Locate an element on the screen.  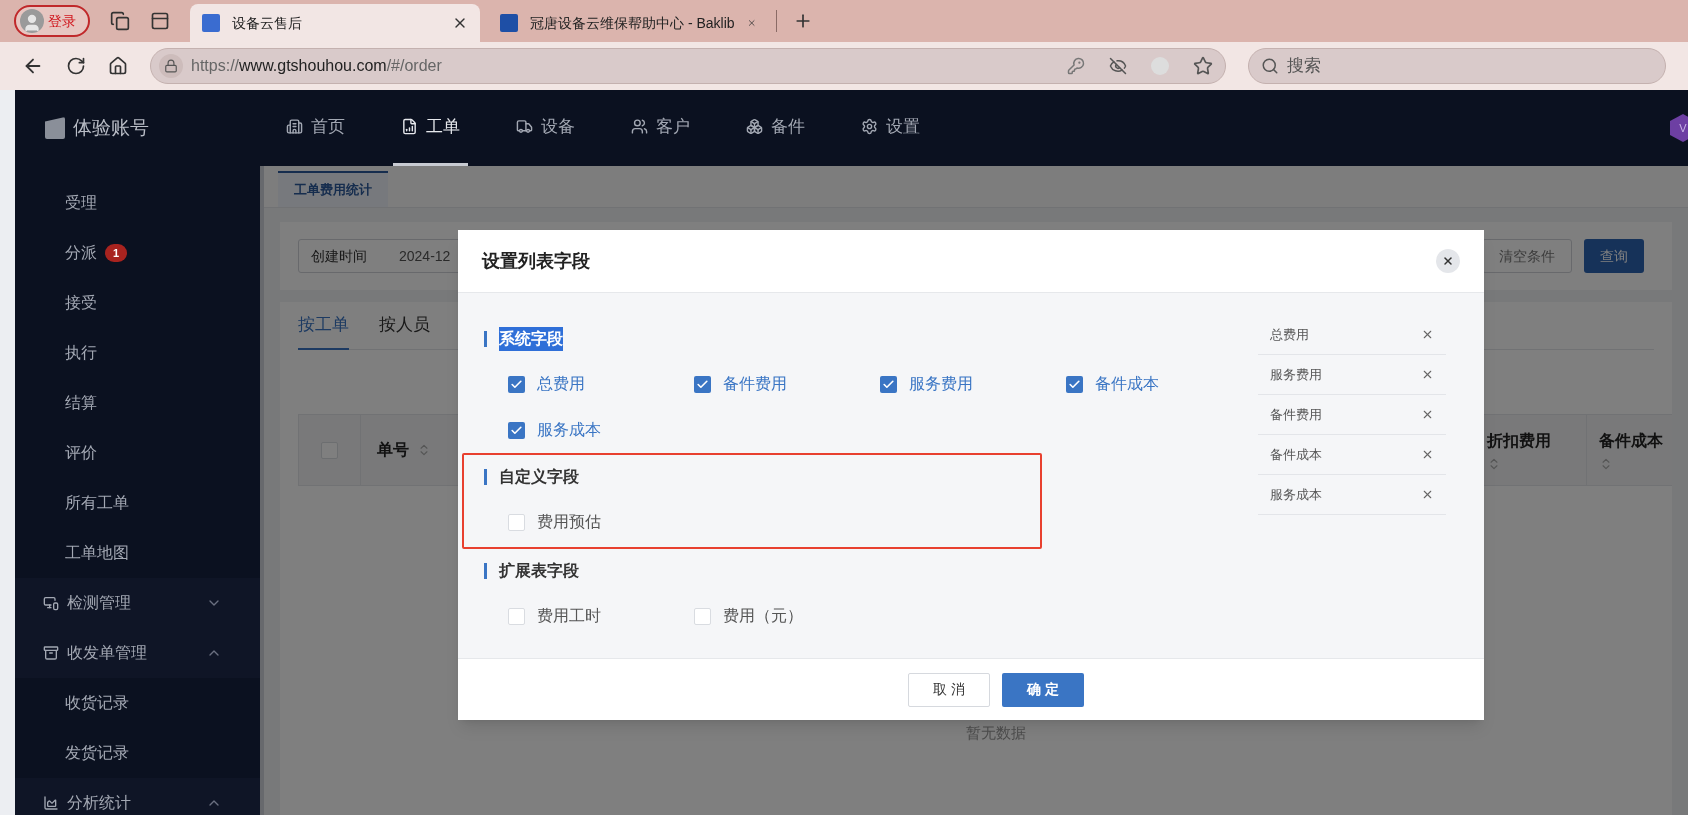
archive-icon is located at coordinates (51, 653).